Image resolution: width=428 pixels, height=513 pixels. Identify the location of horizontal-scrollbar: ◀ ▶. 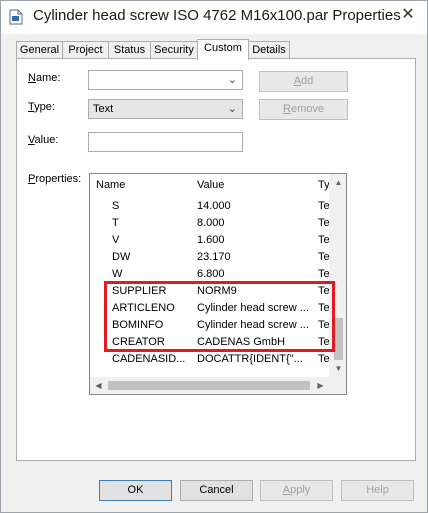
(218, 385).